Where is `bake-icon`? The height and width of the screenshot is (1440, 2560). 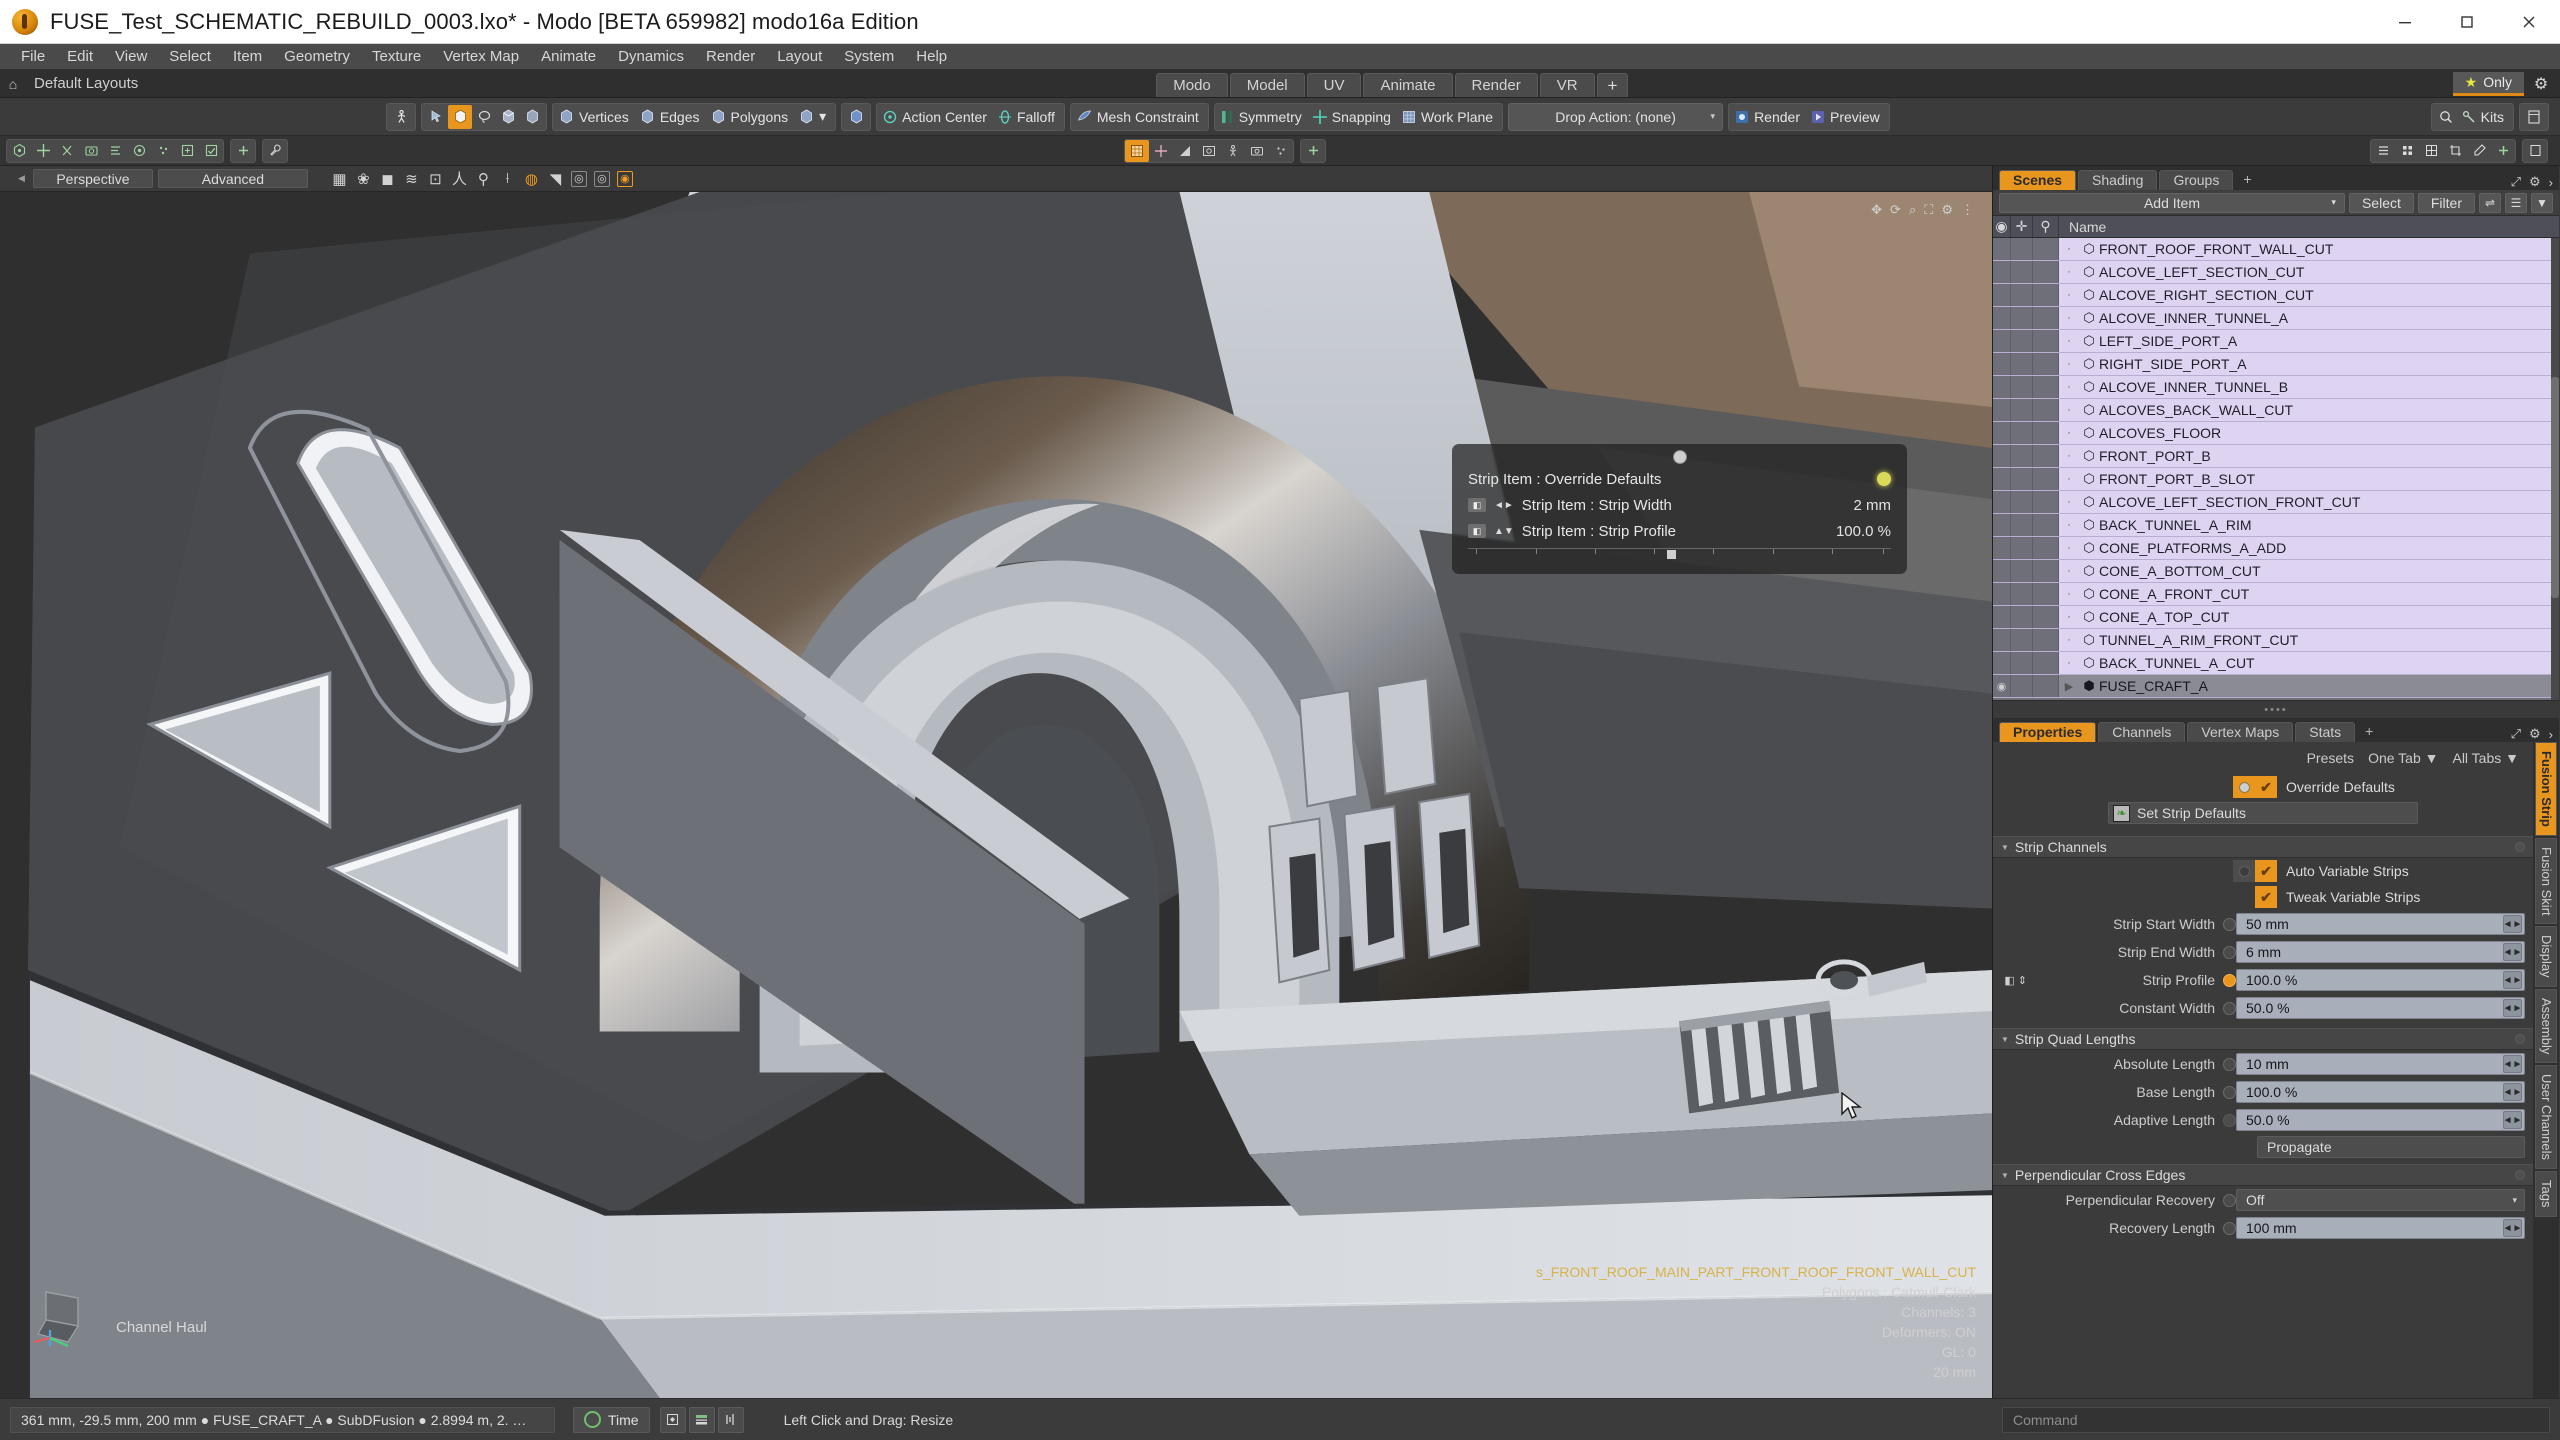 bake-icon is located at coordinates (187, 151).